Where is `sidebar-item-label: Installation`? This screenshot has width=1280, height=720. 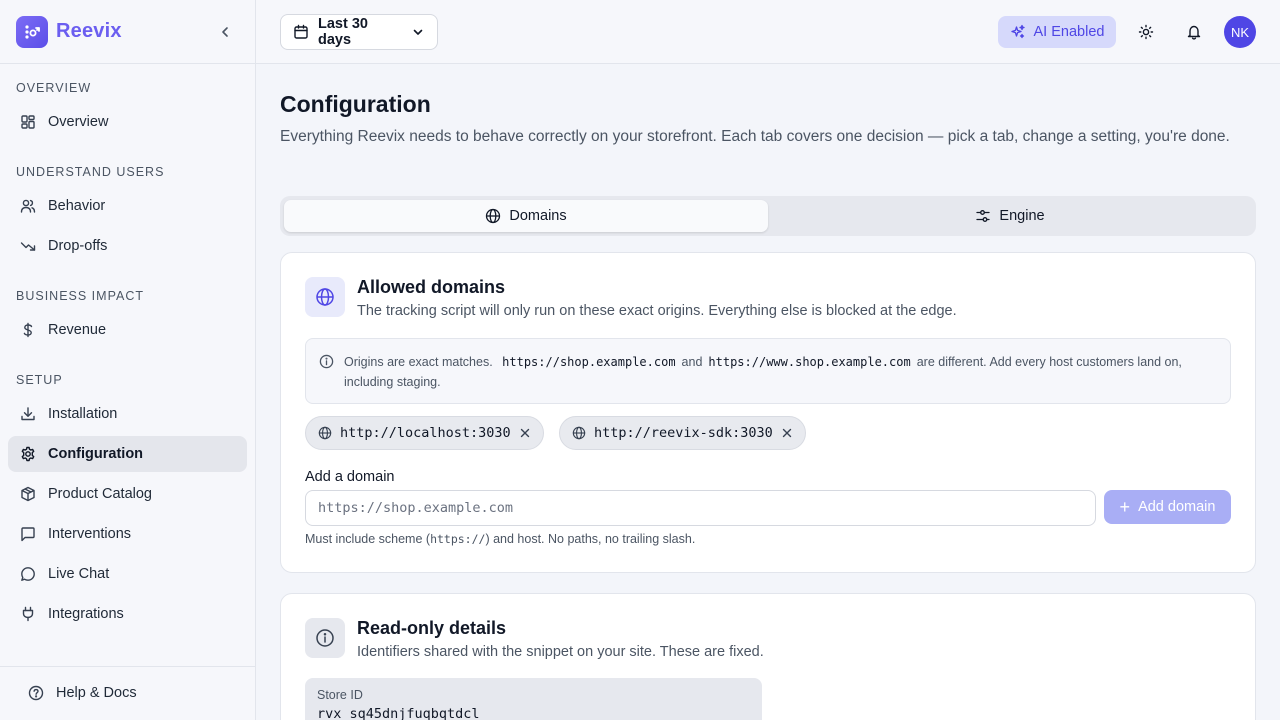
sidebar-item-label: Installation is located at coordinates (83, 414).